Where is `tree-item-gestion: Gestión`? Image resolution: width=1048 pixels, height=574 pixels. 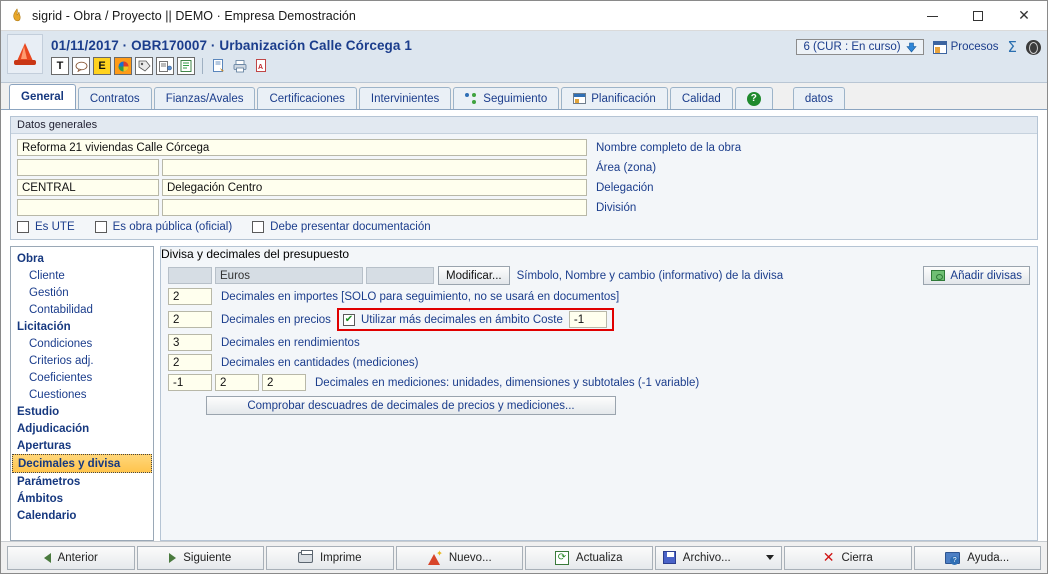
tree-item-gestion: Gestión is located at coordinates (82, 292).